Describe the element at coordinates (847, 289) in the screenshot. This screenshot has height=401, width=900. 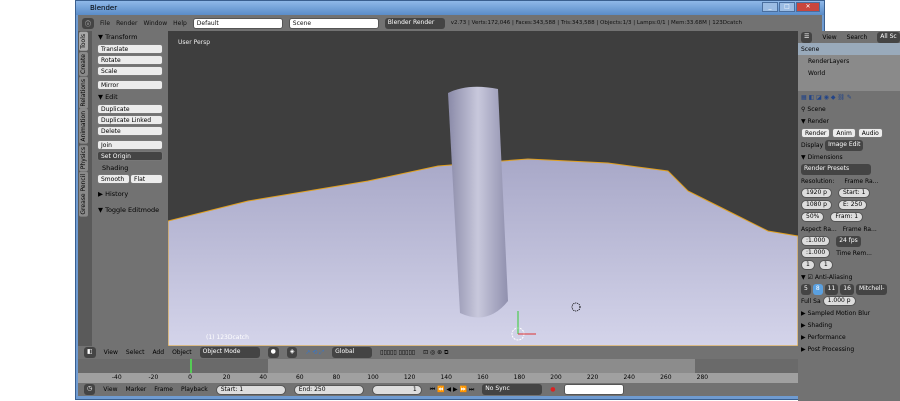
I see `aa-samples-16: 16` at that location.